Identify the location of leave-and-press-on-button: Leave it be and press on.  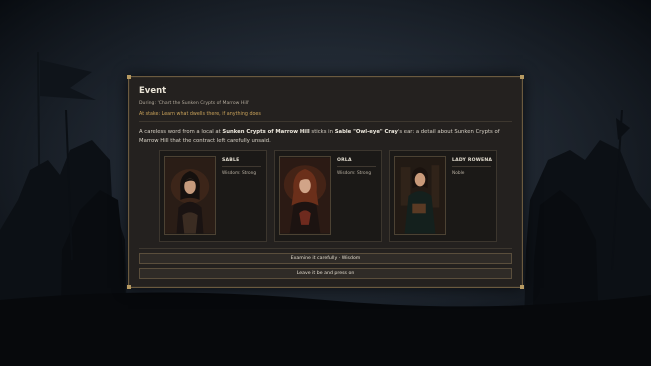
(325, 273).